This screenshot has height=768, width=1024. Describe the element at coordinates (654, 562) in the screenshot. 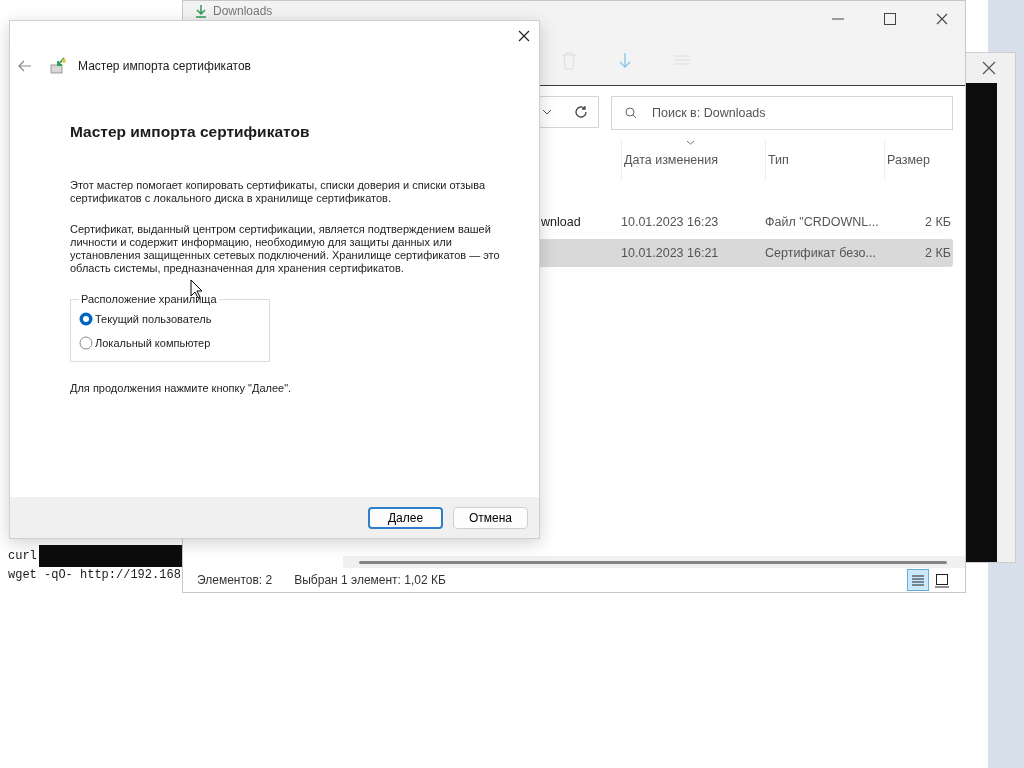

I see `horizontal-scrollbar` at that location.